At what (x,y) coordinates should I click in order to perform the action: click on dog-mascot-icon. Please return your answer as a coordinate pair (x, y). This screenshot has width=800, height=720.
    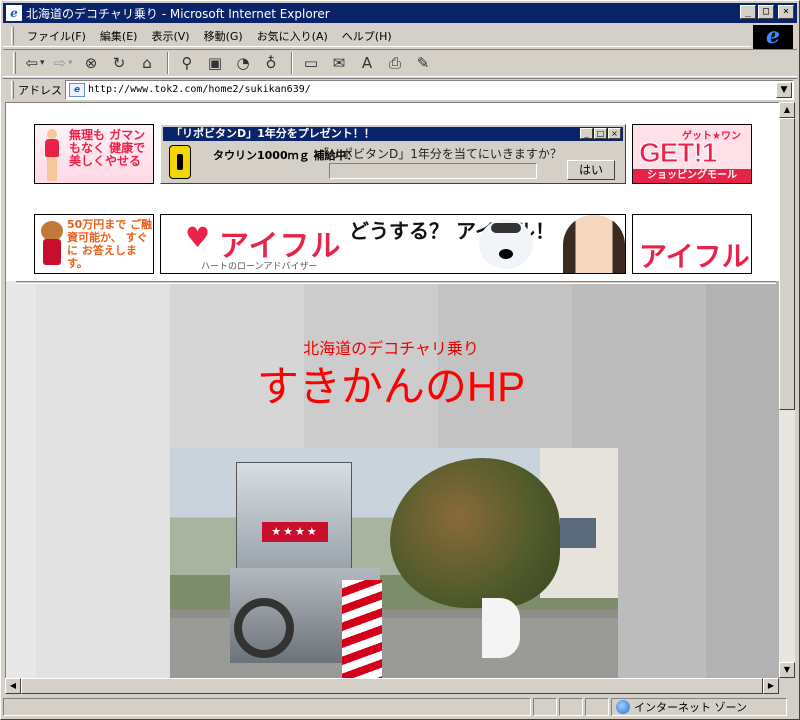
    Looking at the image, I should click on (52, 244).